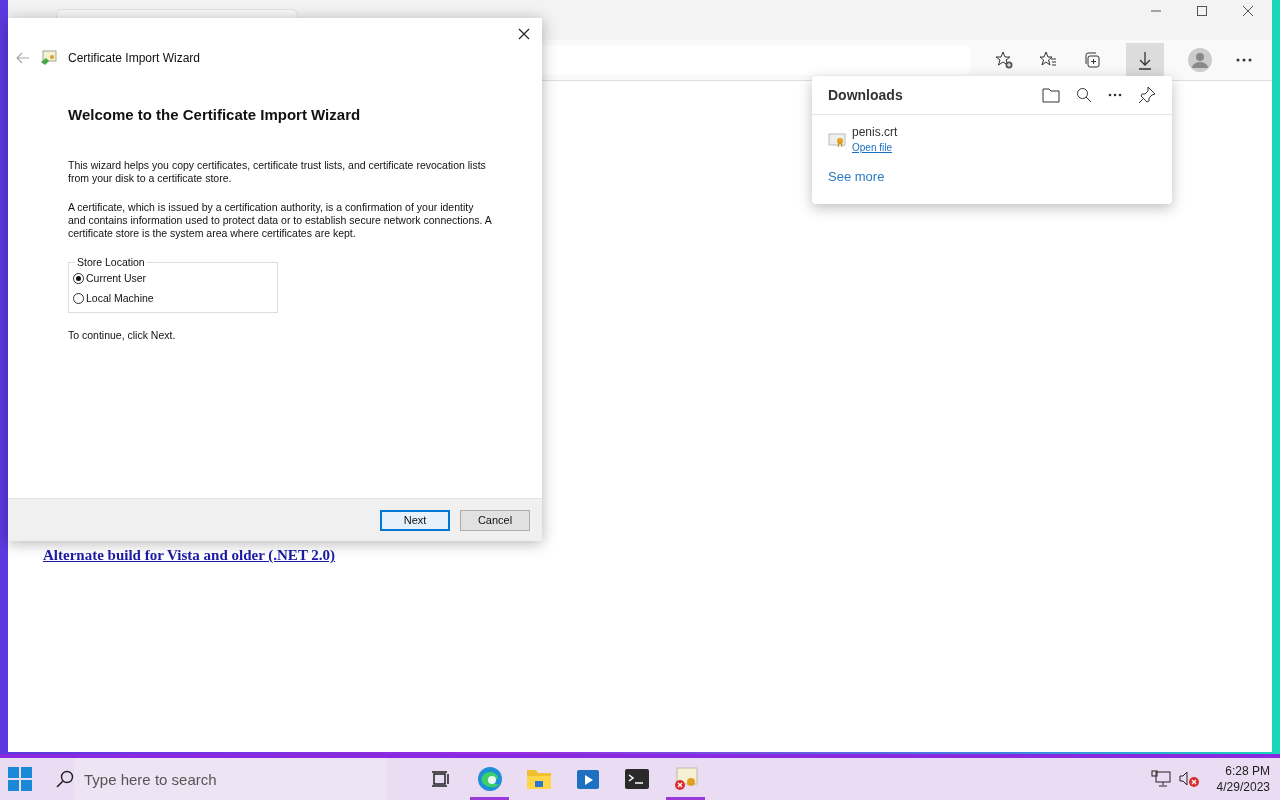 The width and height of the screenshot is (1280, 800). Describe the element at coordinates (1243, 787) in the screenshot. I see `clock-date: 4/29/2023` at that location.